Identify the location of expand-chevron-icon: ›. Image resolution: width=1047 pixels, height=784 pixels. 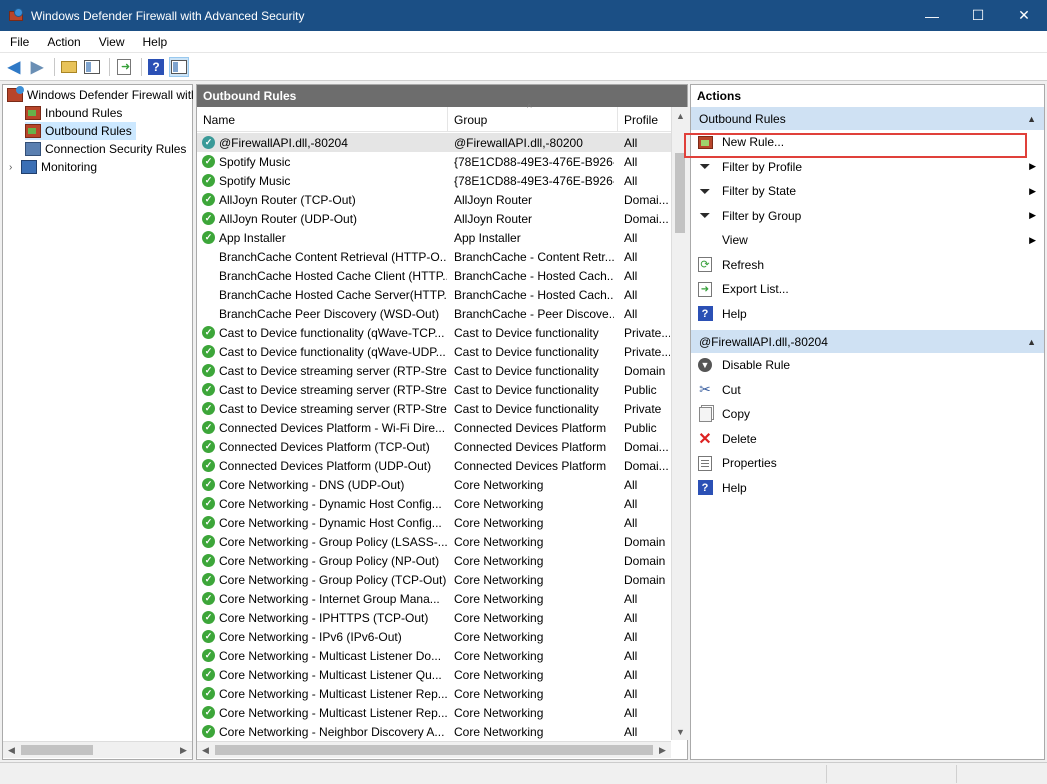
(14, 167).